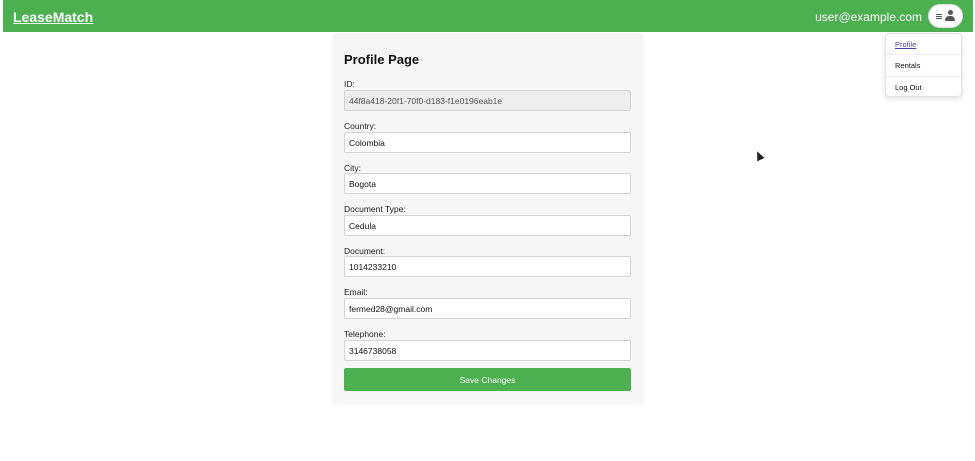 The width and height of the screenshot is (975, 461). Describe the element at coordinates (759, 155) in the screenshot. I see `mouse-cursor-icon` at that location.